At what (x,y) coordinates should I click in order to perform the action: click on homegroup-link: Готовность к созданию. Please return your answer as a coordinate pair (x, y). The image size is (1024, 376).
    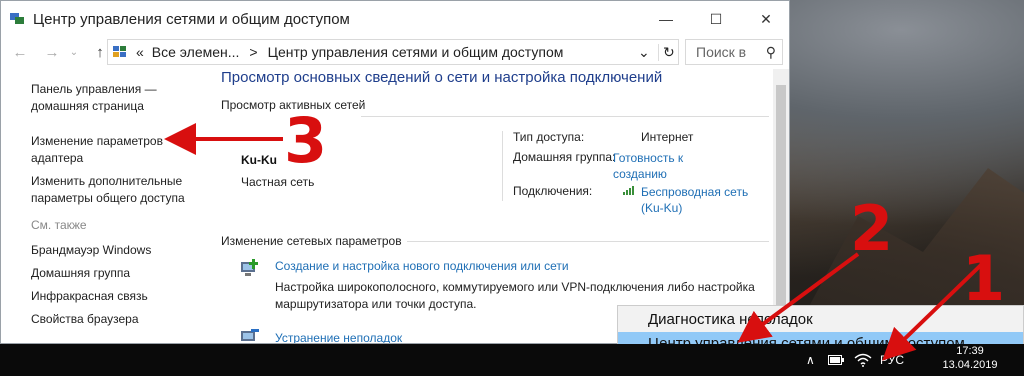
    Looking at the image, I should click on (648, 166).